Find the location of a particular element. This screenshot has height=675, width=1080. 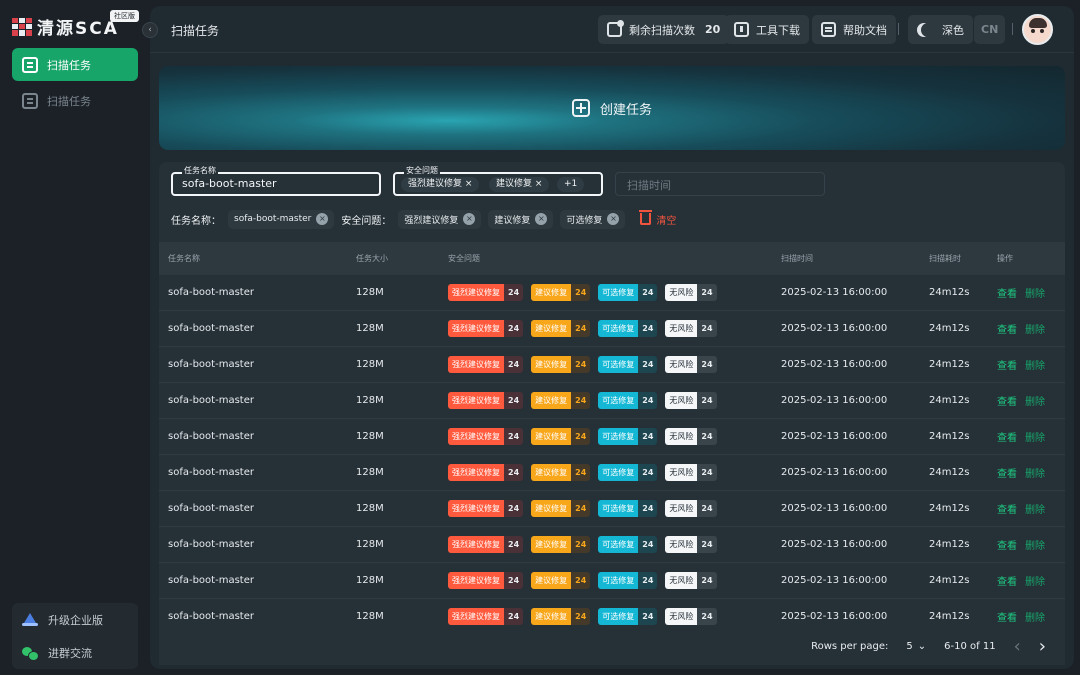

language-button: CN is located at coordinates (990, 29).